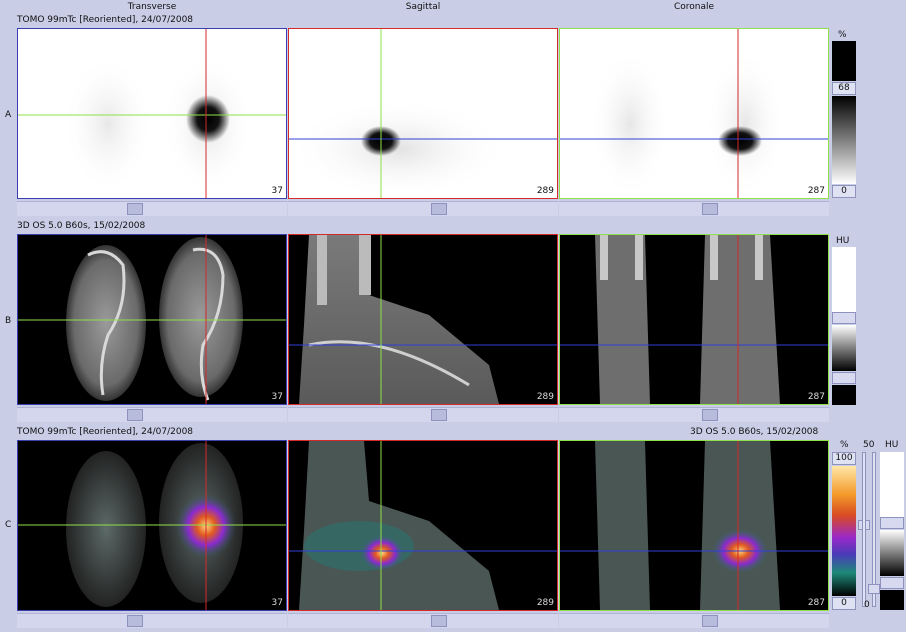 This screenshot has height=632, width=906. What do you see at coordinates (423, 620) in the screenshot?
I see `sagittal-slice-slider-c` at bounding box center [423, 620].